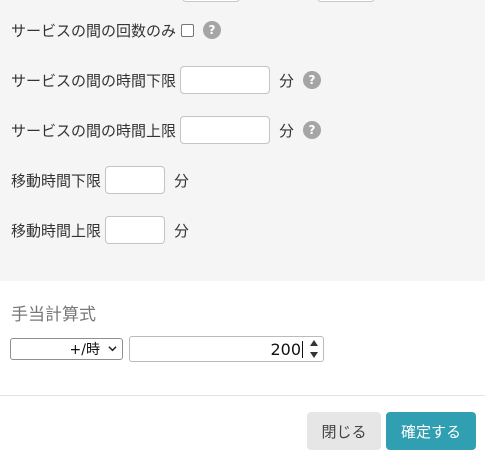 The image size is (485, 465). What do you see at coordinates (313, 343) in the screenshot?
I see `spinner-up-icon` at bounding box center [313, 343].